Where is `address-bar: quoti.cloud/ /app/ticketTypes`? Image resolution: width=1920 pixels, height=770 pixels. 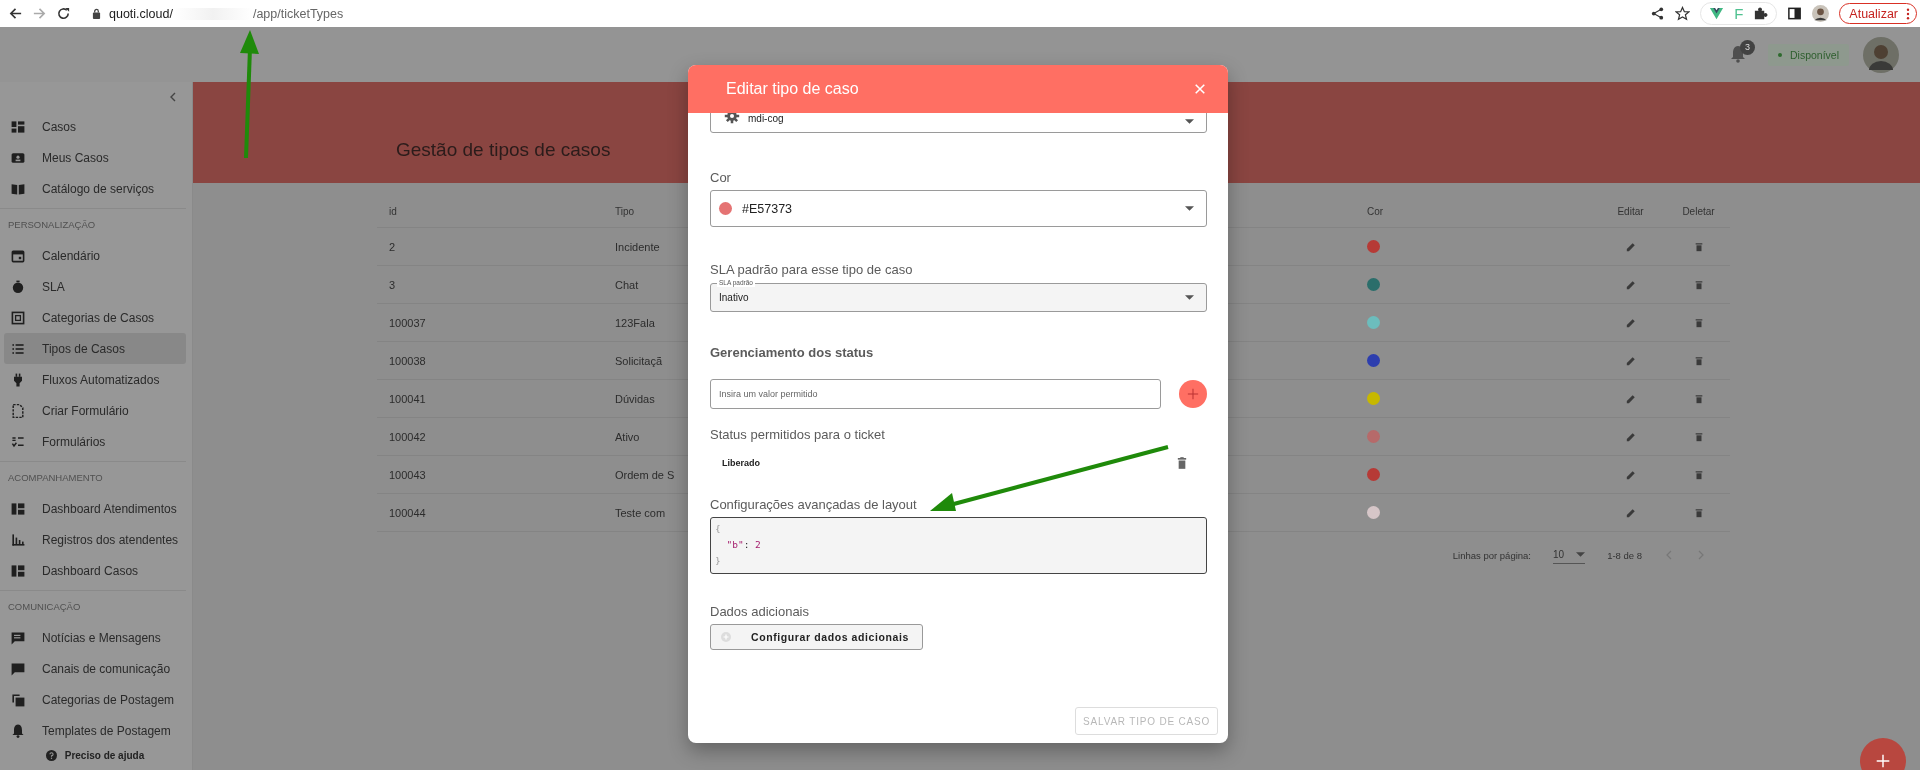 address-bar: quoti.cloud/ /app/ticketTypes is located at coordinates (642, 13).